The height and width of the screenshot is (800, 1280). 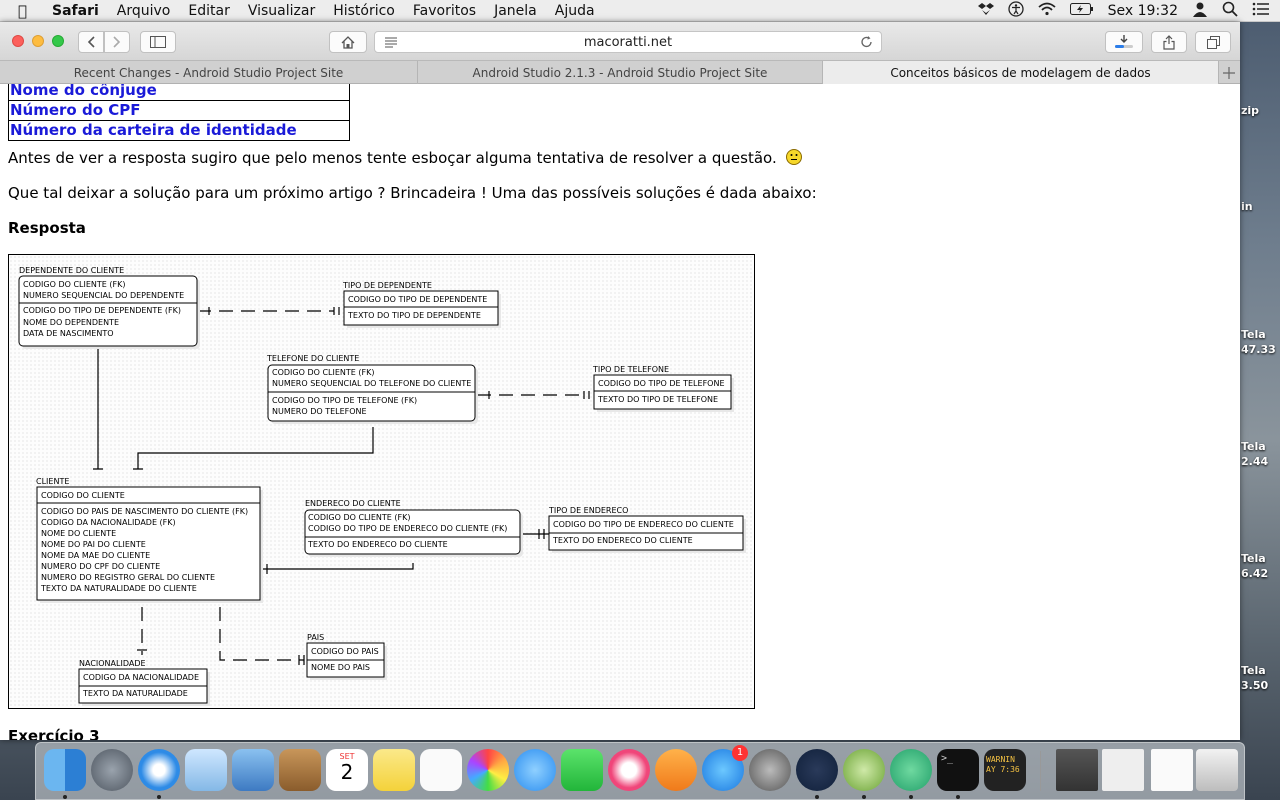 I want to click on dropbox-icon, so click(x=985, y=11).